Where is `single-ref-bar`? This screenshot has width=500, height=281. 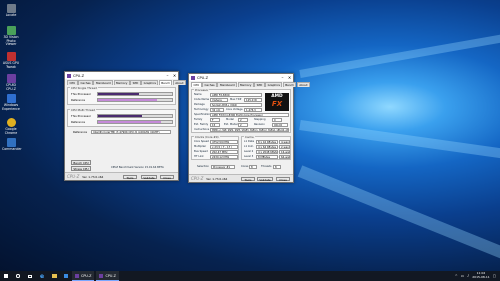 single-ref-bar is located at coordinates (135, 100).